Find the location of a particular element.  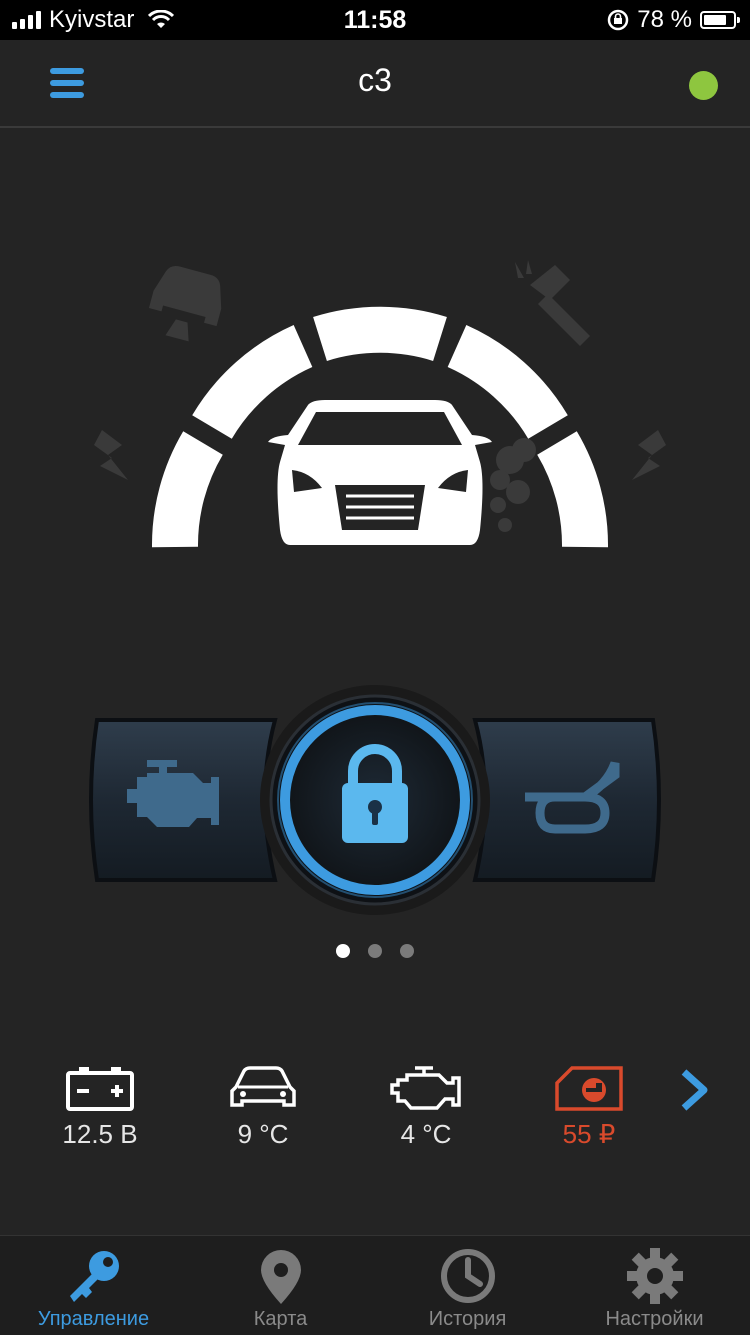

control-panel is located at coordinates (375, 800).